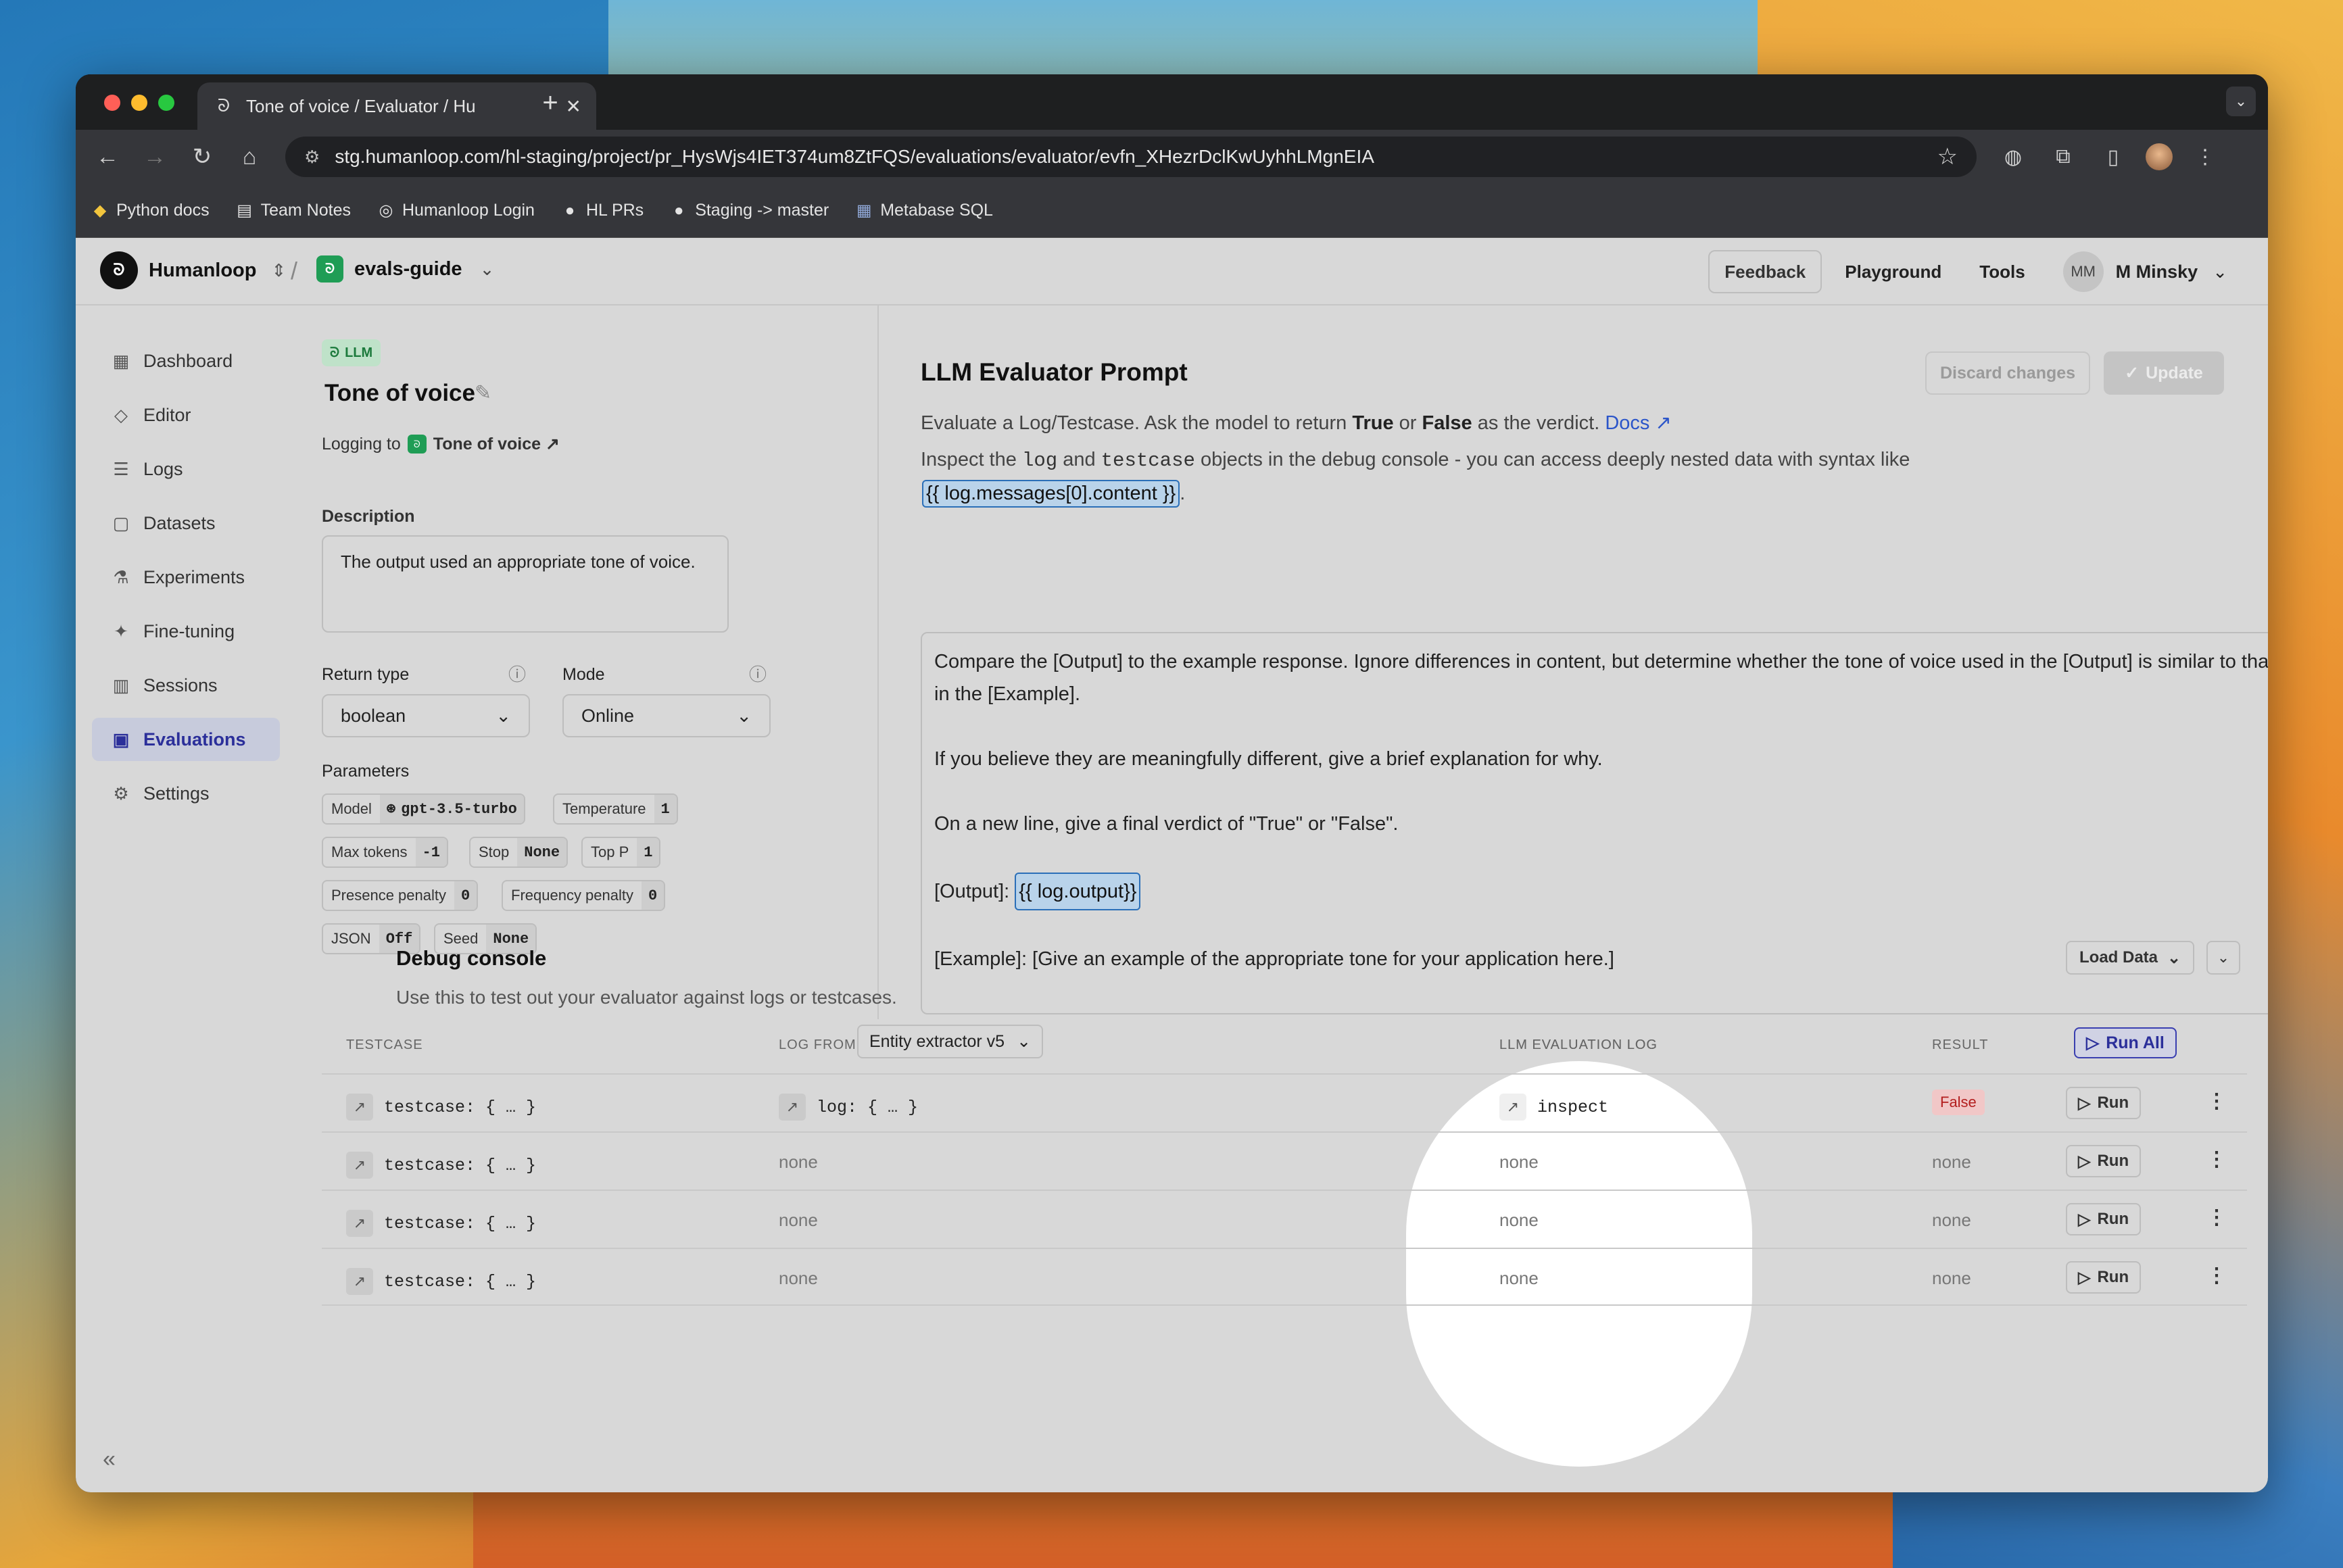 This screenshot has width=2343, height=1568. What do you see at coordinates (1519, 1220) in the screenshot?
I see `eval-log-value: none` at bounding box center [1519, 1220].